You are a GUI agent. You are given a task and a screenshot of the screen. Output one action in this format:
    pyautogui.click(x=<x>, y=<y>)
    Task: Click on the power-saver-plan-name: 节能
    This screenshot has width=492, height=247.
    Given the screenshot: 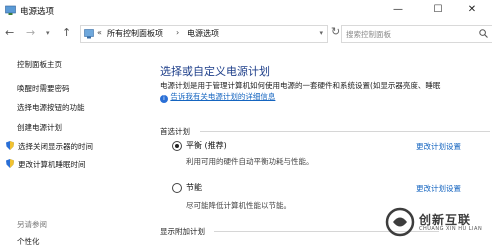 What is the action you would take?
    pyautogui.click(x=194, y=187)
    